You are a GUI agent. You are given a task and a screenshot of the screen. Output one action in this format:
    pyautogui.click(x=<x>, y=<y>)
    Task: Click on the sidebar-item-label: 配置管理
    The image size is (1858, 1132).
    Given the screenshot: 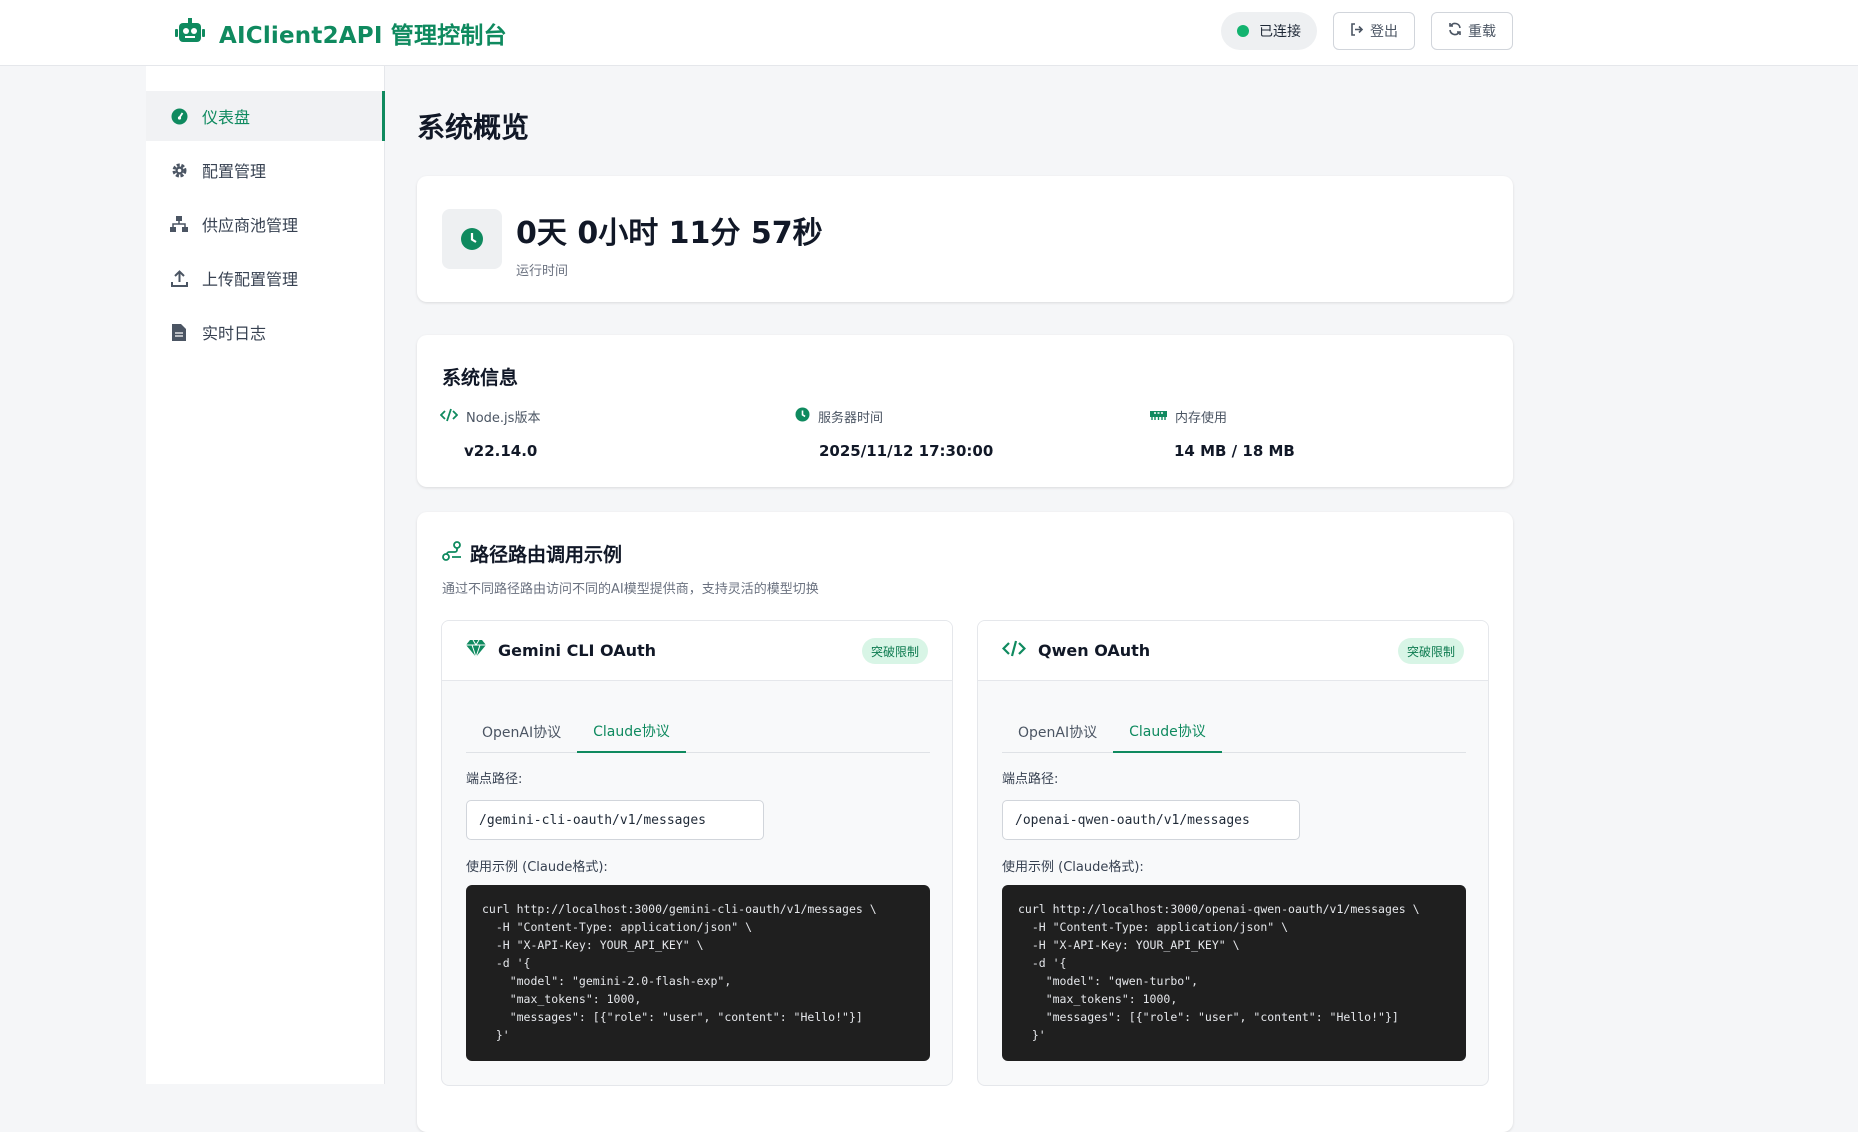 What is the action you would take?
    pyautogui.click(x=234, y=171)
    